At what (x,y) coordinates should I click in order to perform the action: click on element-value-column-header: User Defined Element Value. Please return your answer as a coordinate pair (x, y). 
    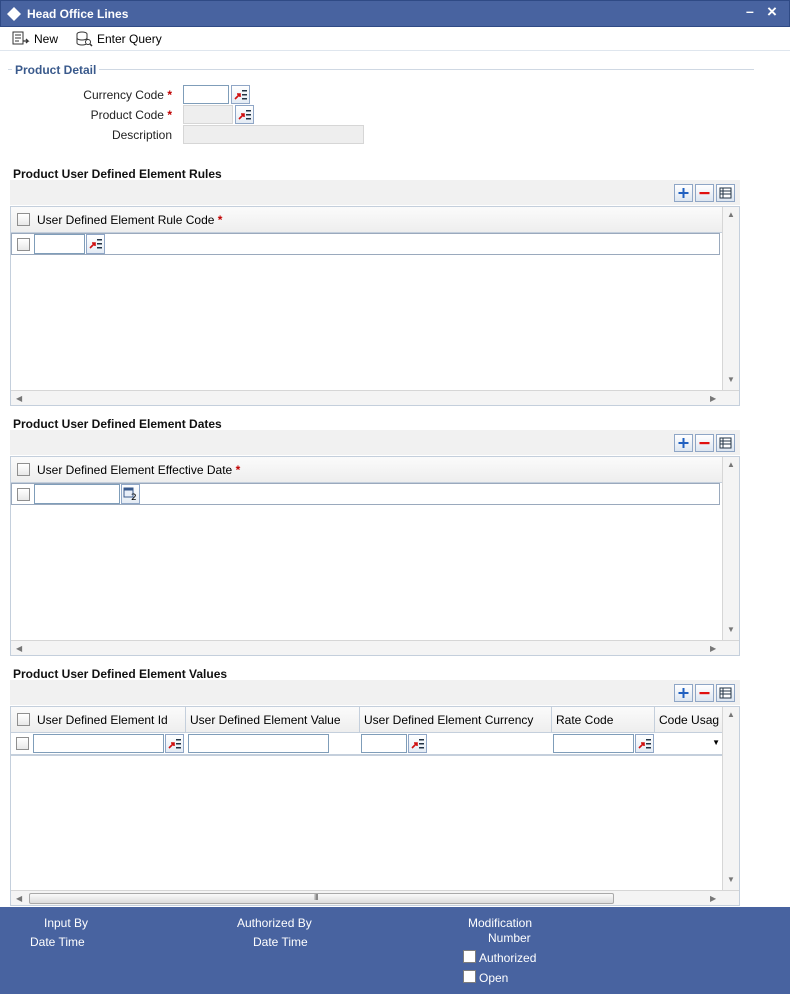
    Looking at the image, I should click on (273, 720).